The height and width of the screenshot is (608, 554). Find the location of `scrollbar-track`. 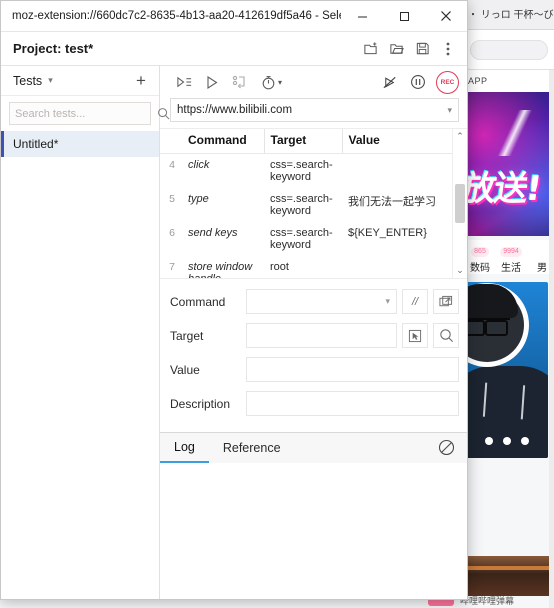

scrollbar-track is located at coordinates (460, 203).